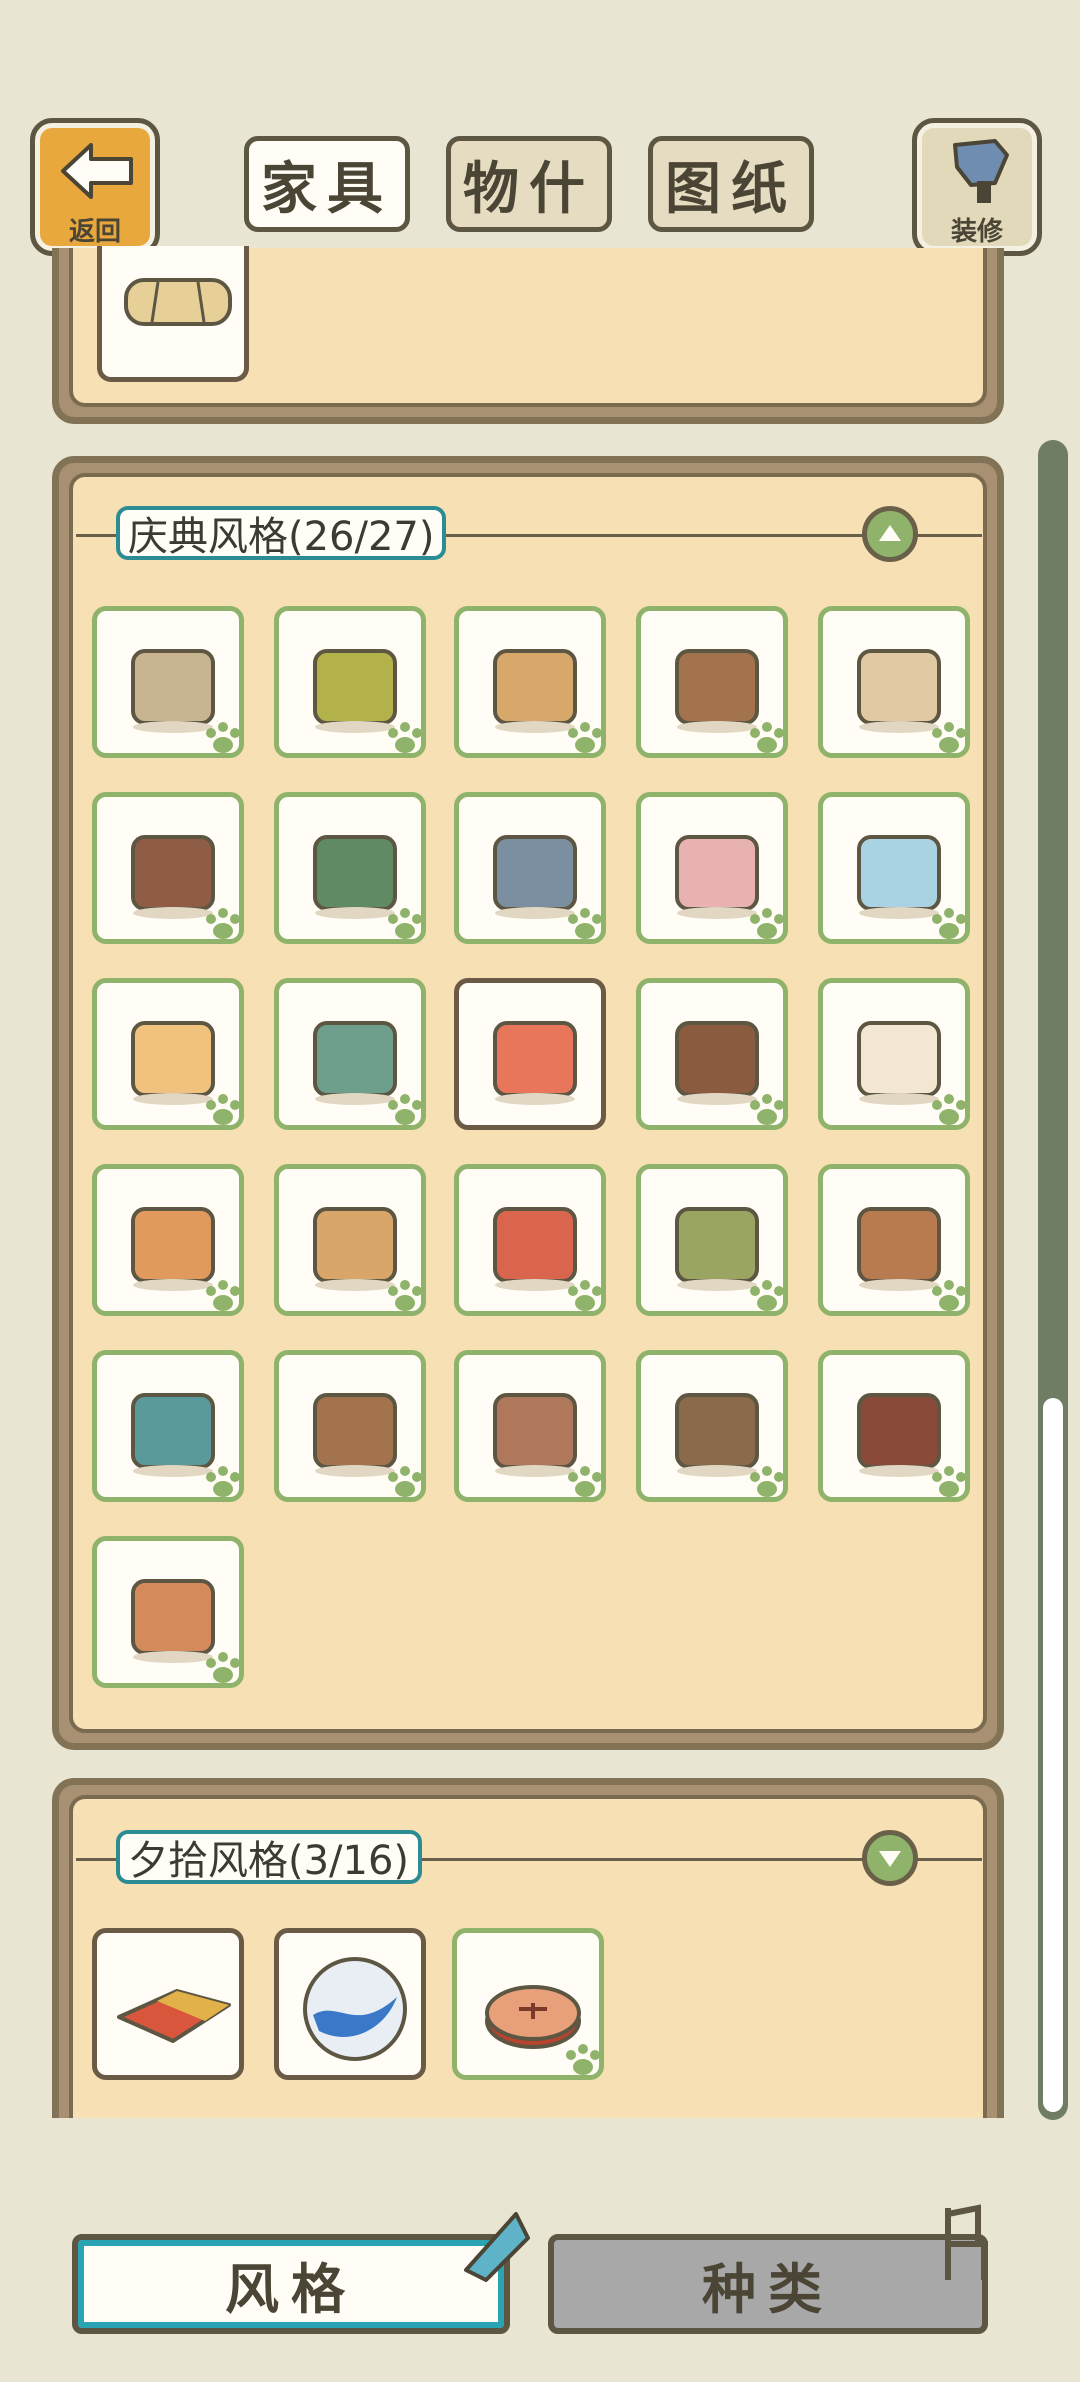 The height and width of the screenshot is (2382, 1080). What do you see at coordinates (530, 1240) in the screenshot?
I see `red-mushroom-stool-item` at bounding box center [530, 1240].